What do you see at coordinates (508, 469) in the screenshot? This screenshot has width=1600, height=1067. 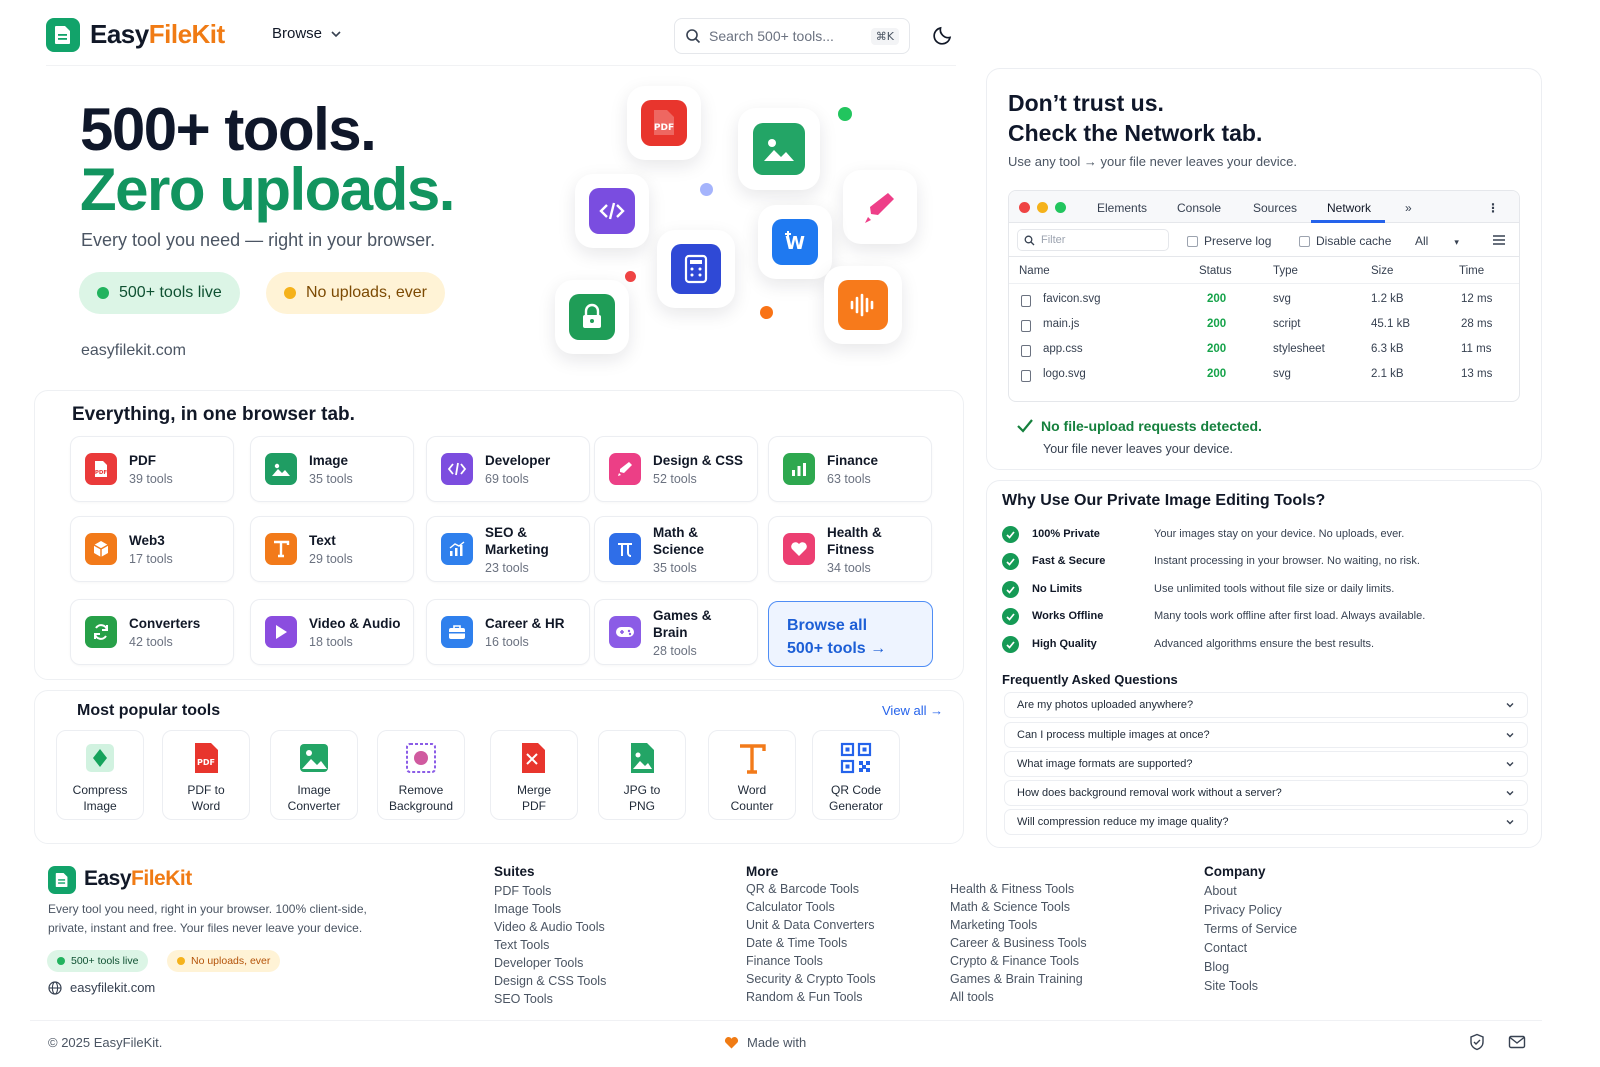 I see `category-tile-developer: Developer 69 tools` at bounding box center [508, 469].